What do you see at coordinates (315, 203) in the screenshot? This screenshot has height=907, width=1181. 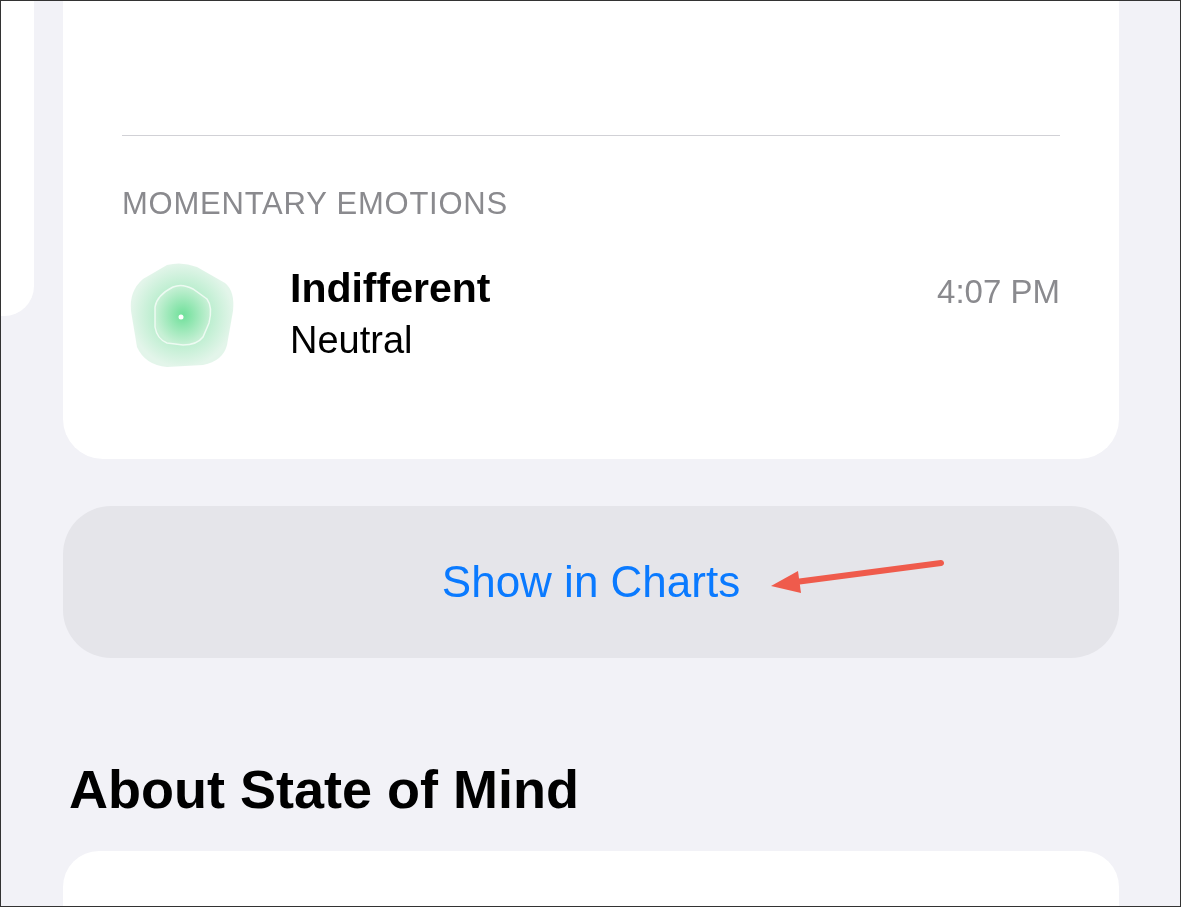 I see `section-heading: MOMENTARY EMOTIONS` at bounding box center [315, 203].